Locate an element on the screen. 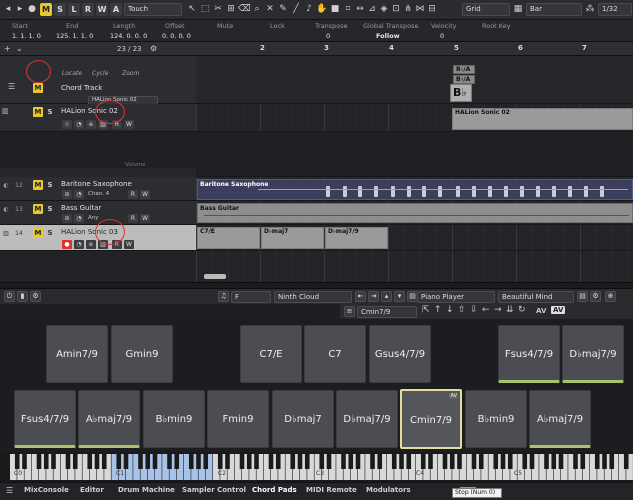 This screenshot has width=633, height=500. key-select: F is located at coordinates (251, 297).